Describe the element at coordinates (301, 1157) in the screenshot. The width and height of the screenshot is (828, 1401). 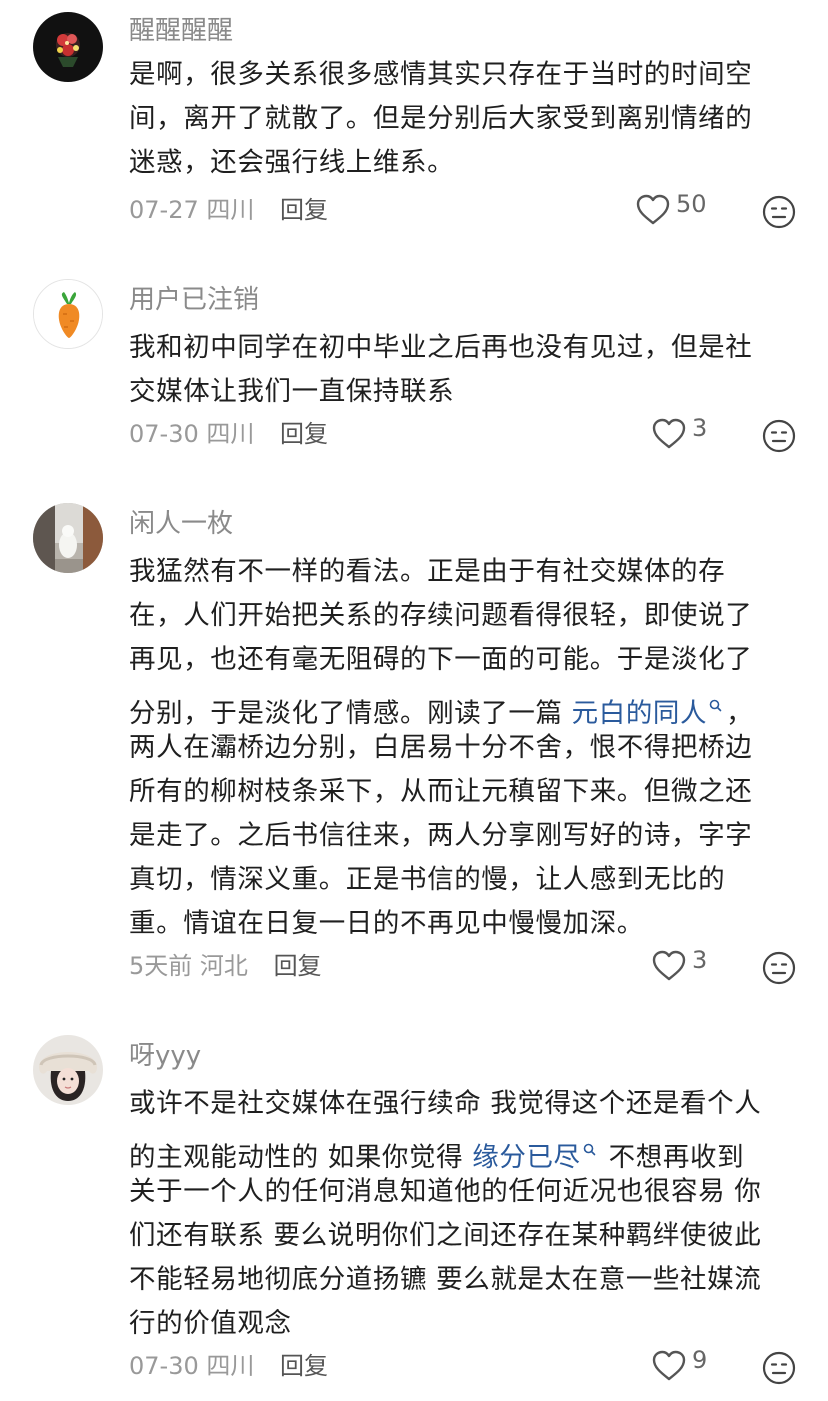
I see `text-segment: 的主观能动性的 如果你觉得` at that location.